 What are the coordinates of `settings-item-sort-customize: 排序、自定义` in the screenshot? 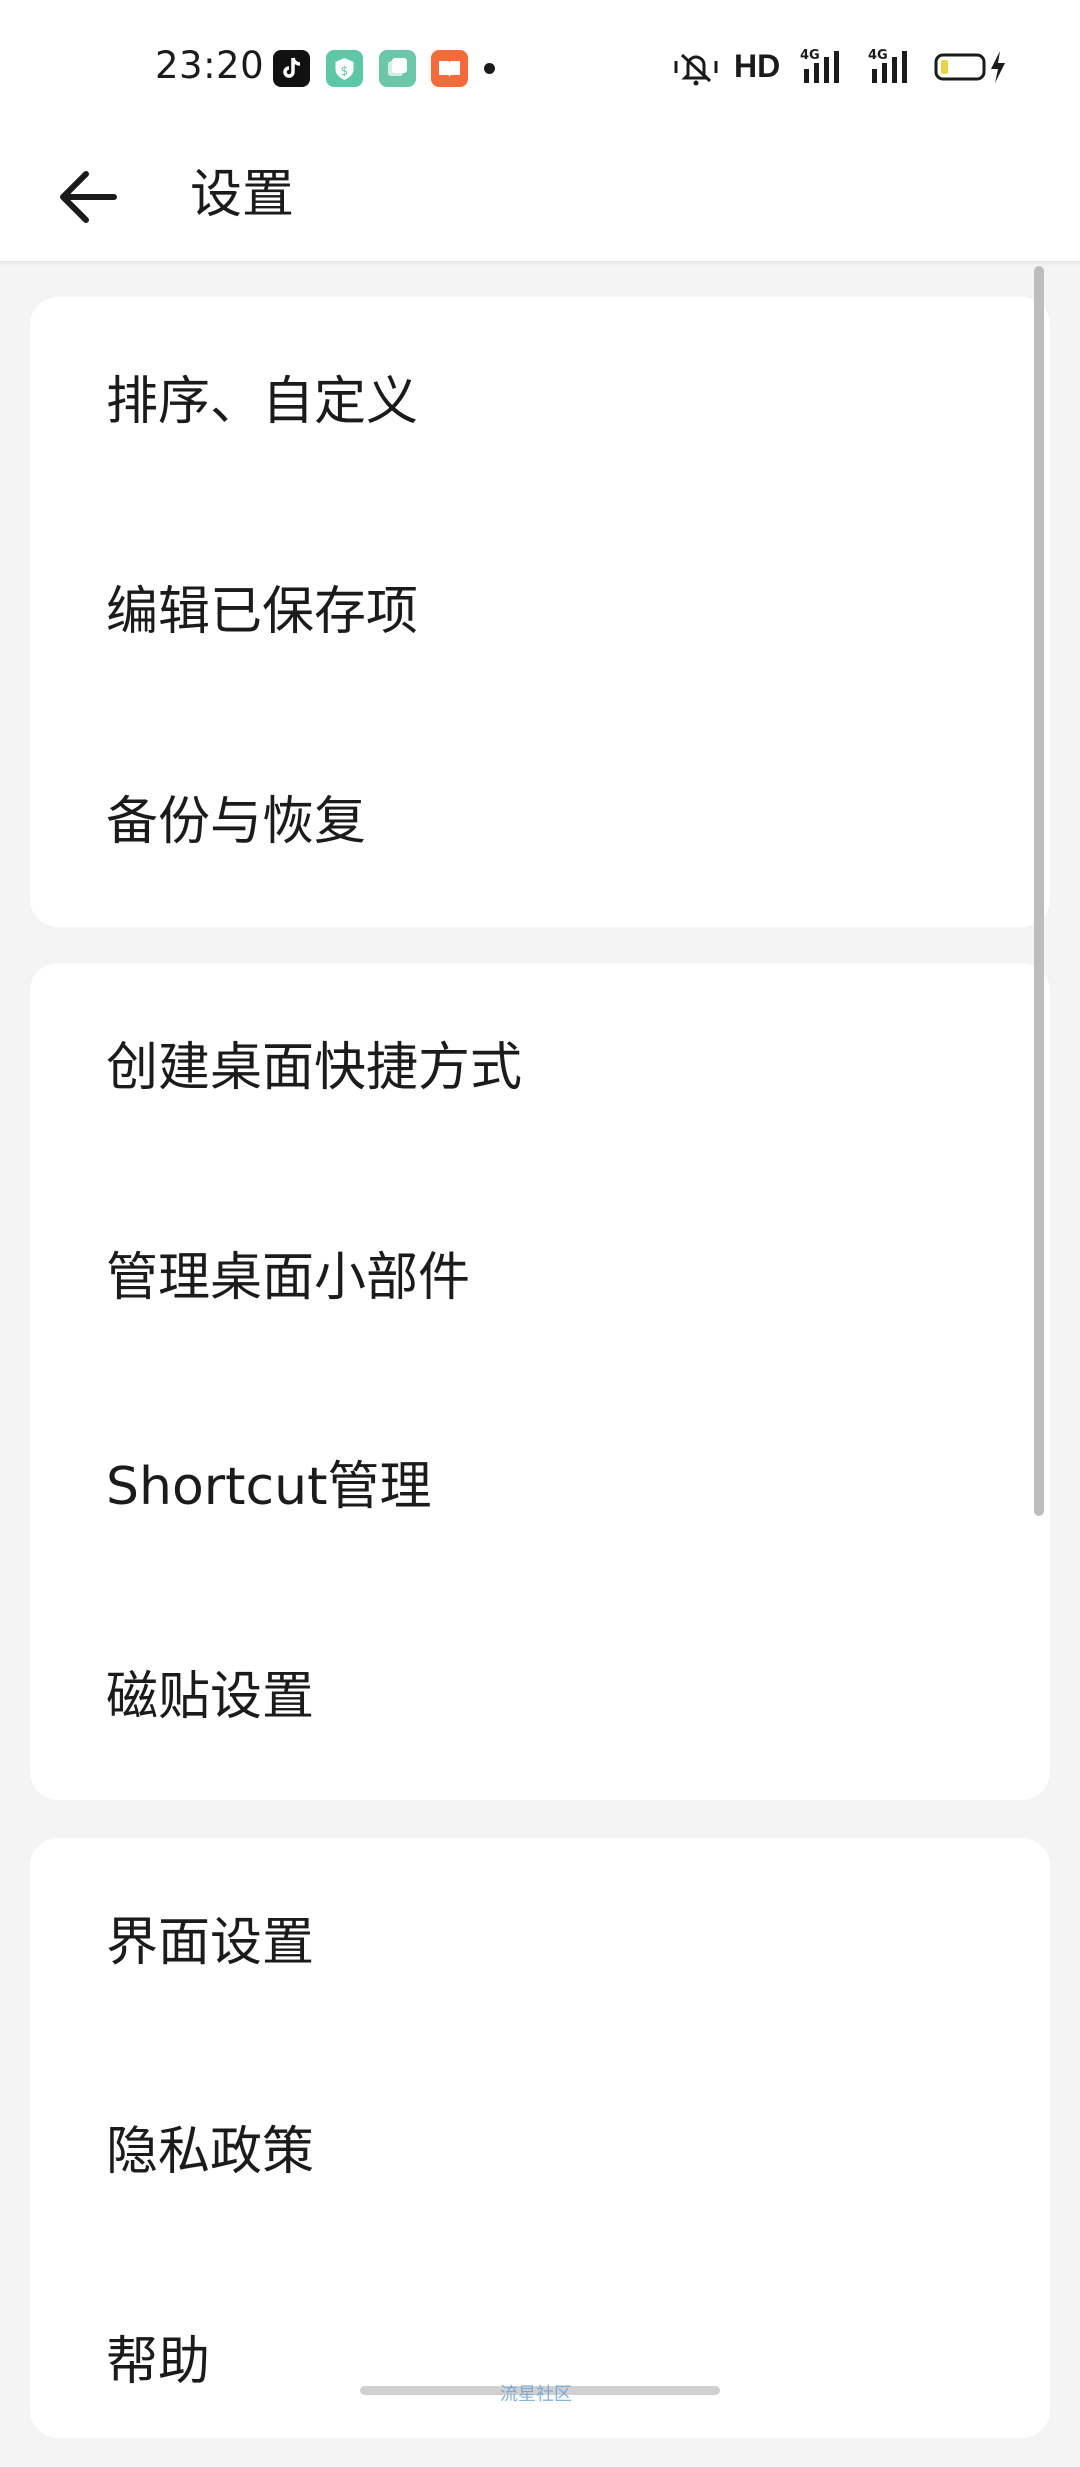 It's located at (540, 402).